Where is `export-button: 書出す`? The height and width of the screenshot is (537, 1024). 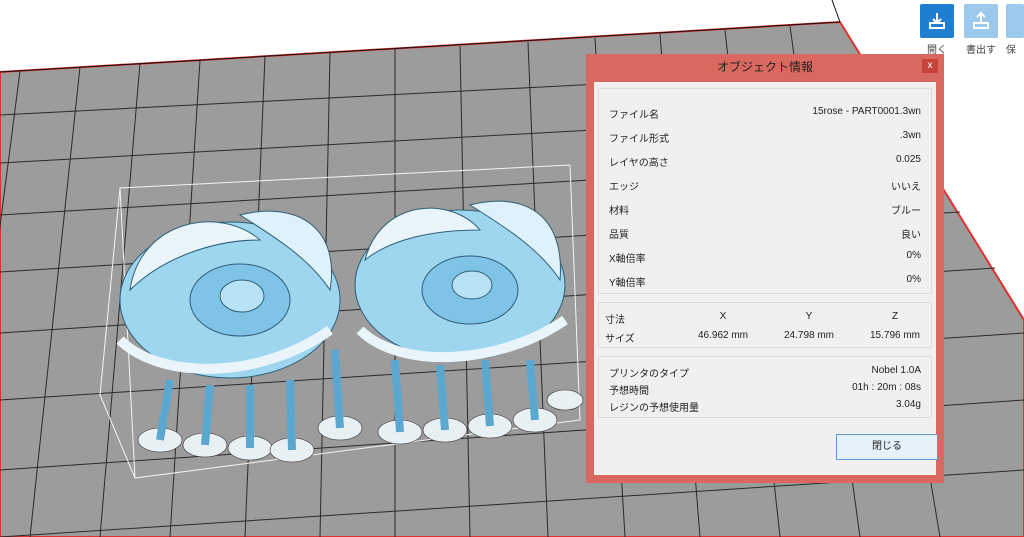 export-button: 書出す is located at coordinates (981, 30).